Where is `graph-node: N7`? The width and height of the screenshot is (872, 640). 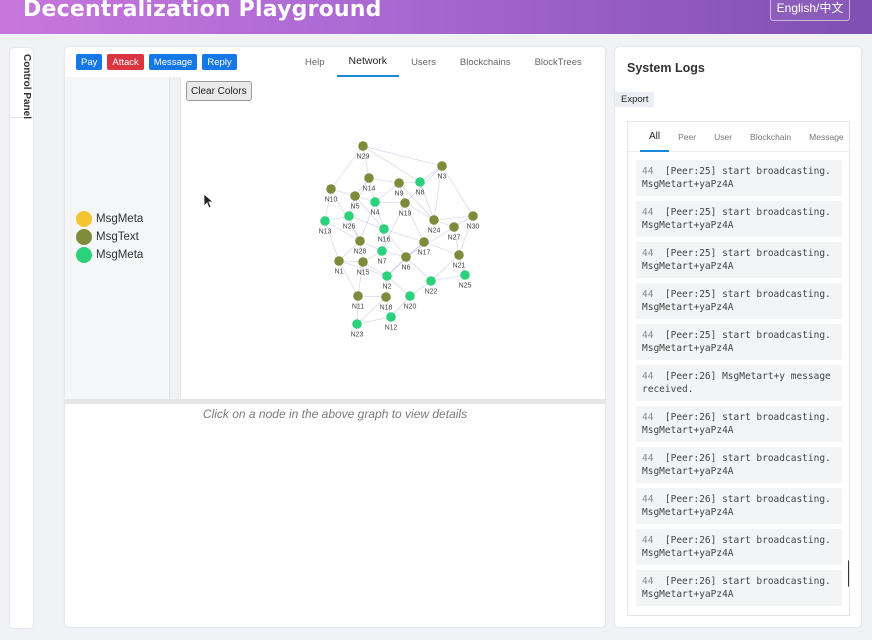
graph-node: N7 is located at coordinates (382, 256).